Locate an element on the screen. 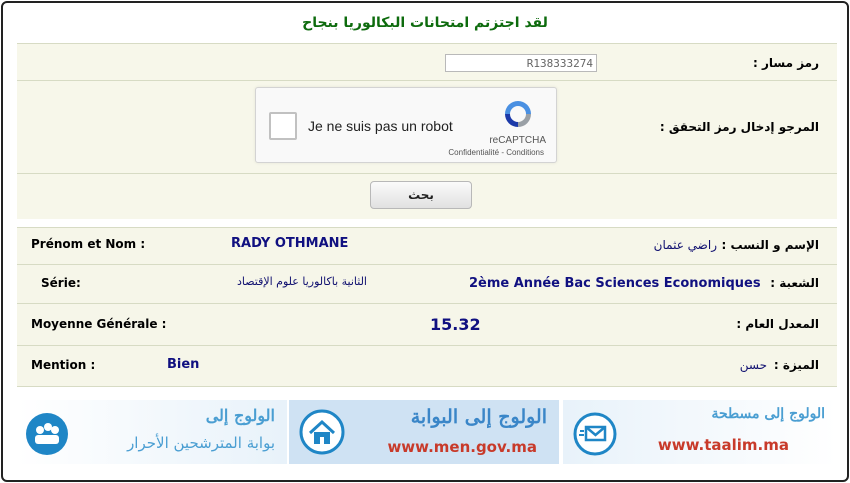 This screenshot has height=483, width=850. average-value: 15.32 is located at coordinates (455, 324).